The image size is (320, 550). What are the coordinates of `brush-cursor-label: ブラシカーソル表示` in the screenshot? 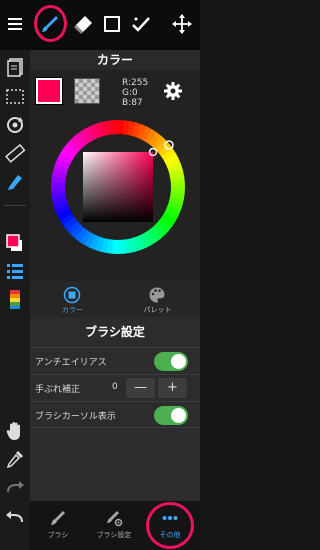 It's located at (75, 417).